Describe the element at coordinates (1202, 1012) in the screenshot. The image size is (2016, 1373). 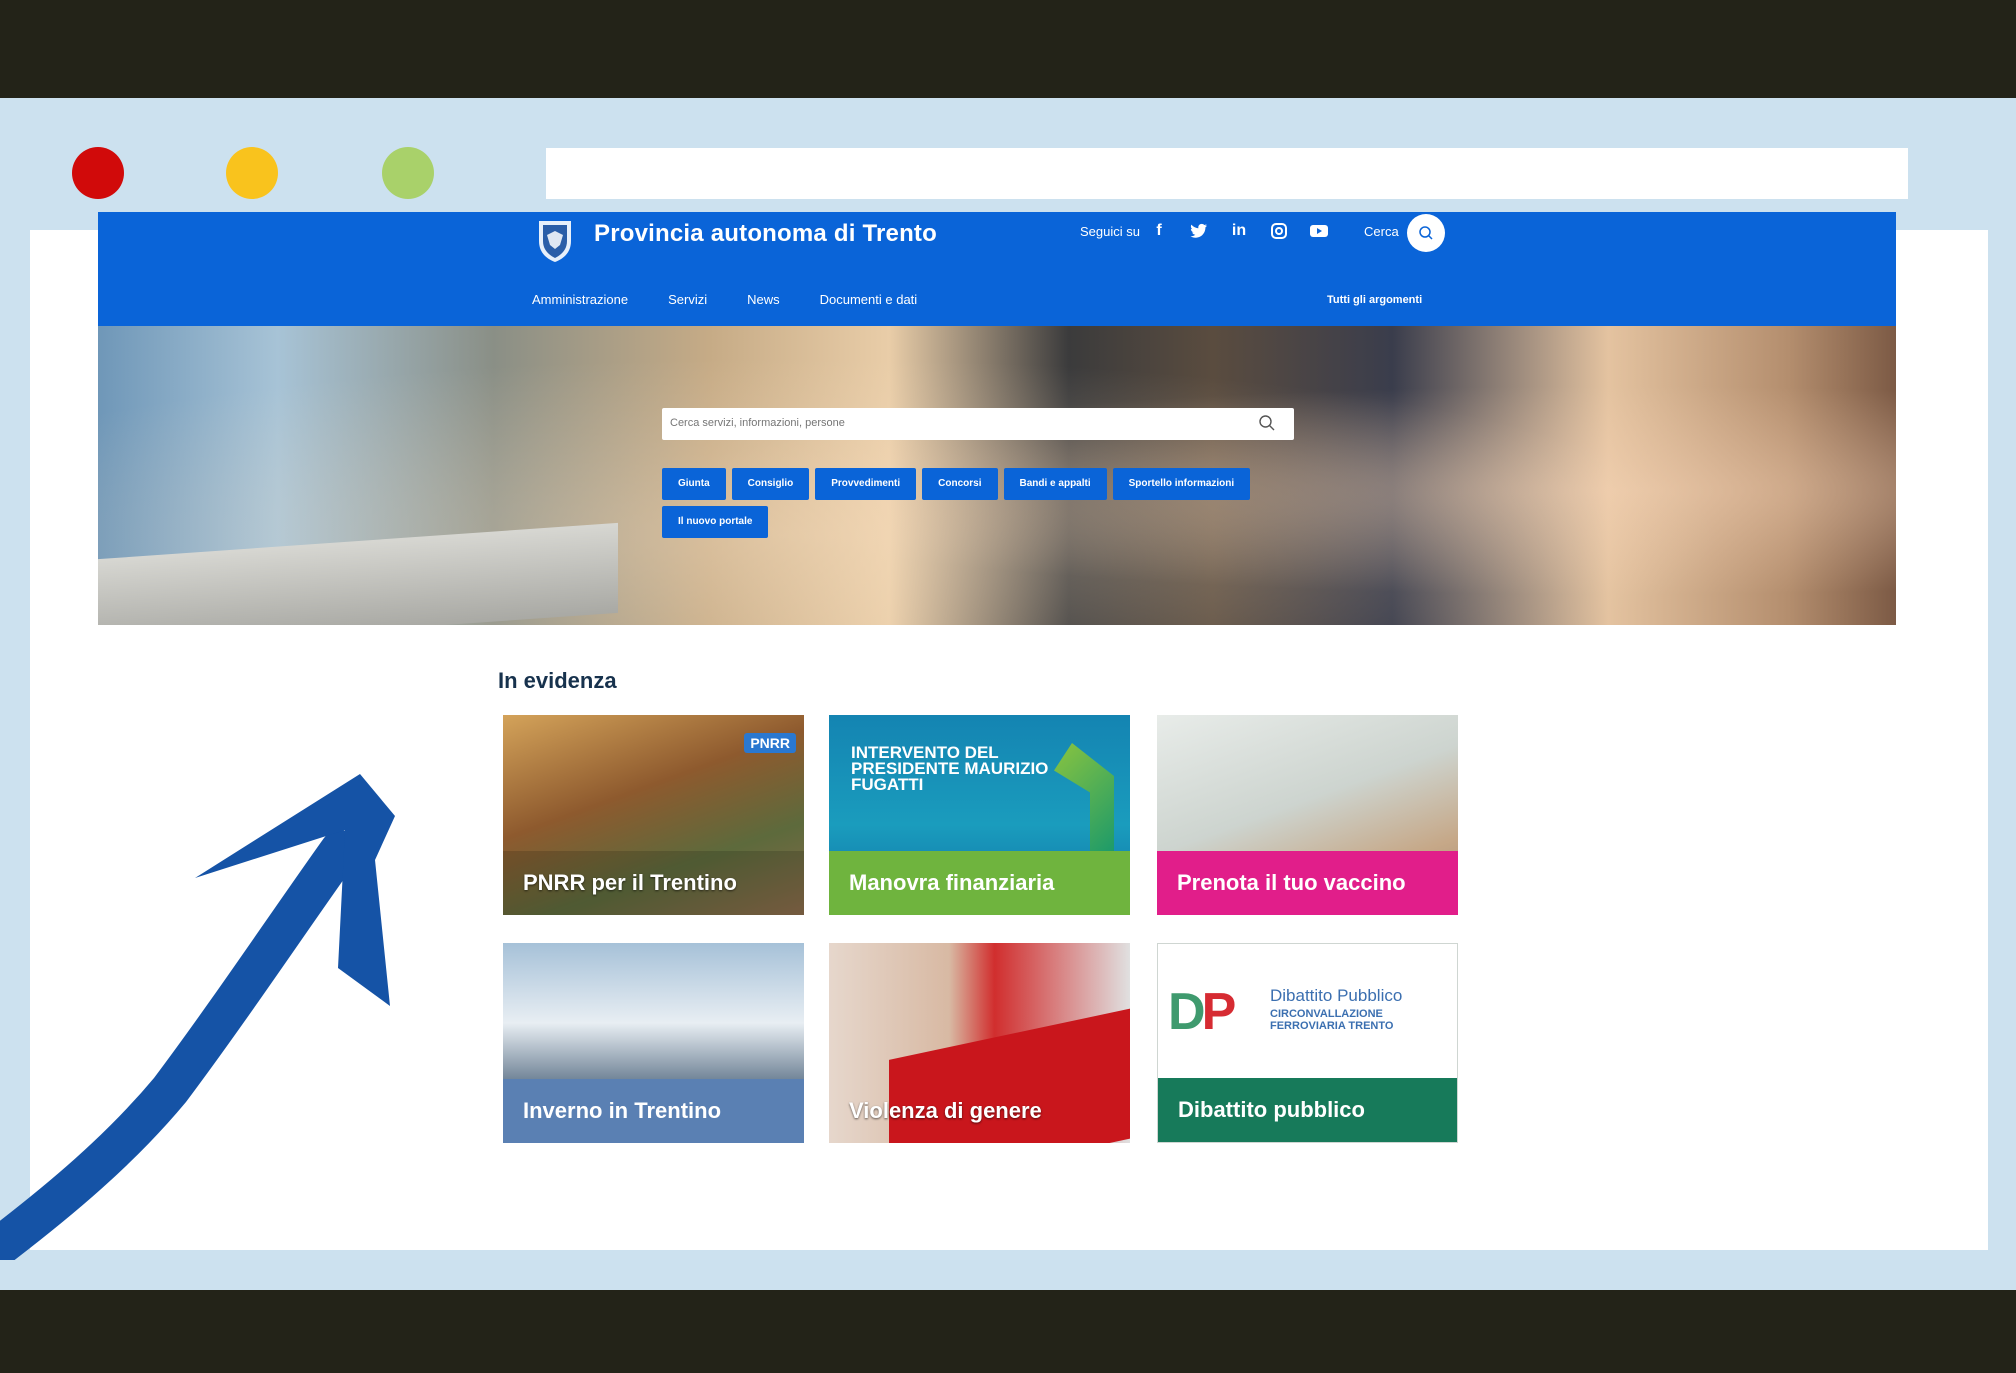
I see `dp-logo: DP` at that location.